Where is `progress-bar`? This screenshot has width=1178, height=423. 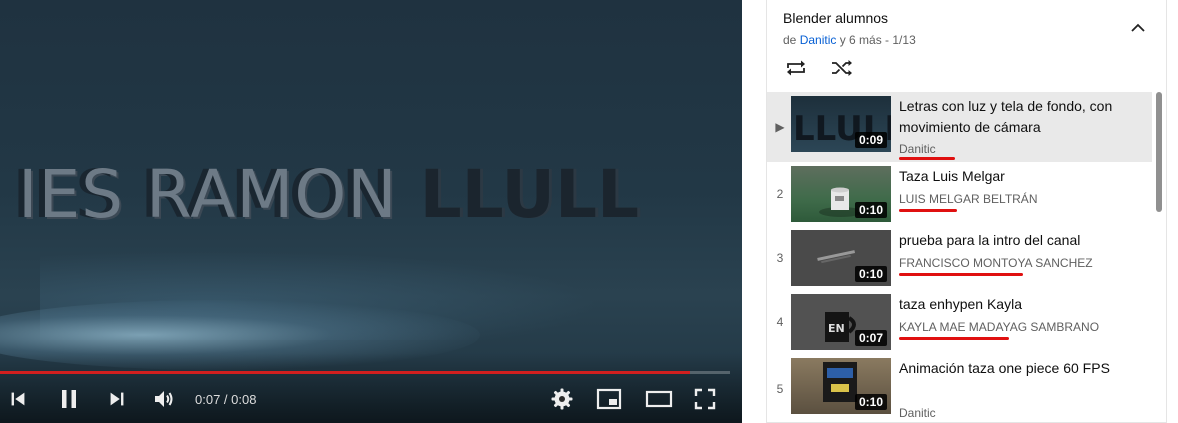 progress-bar is located at coordinates (365, 372).